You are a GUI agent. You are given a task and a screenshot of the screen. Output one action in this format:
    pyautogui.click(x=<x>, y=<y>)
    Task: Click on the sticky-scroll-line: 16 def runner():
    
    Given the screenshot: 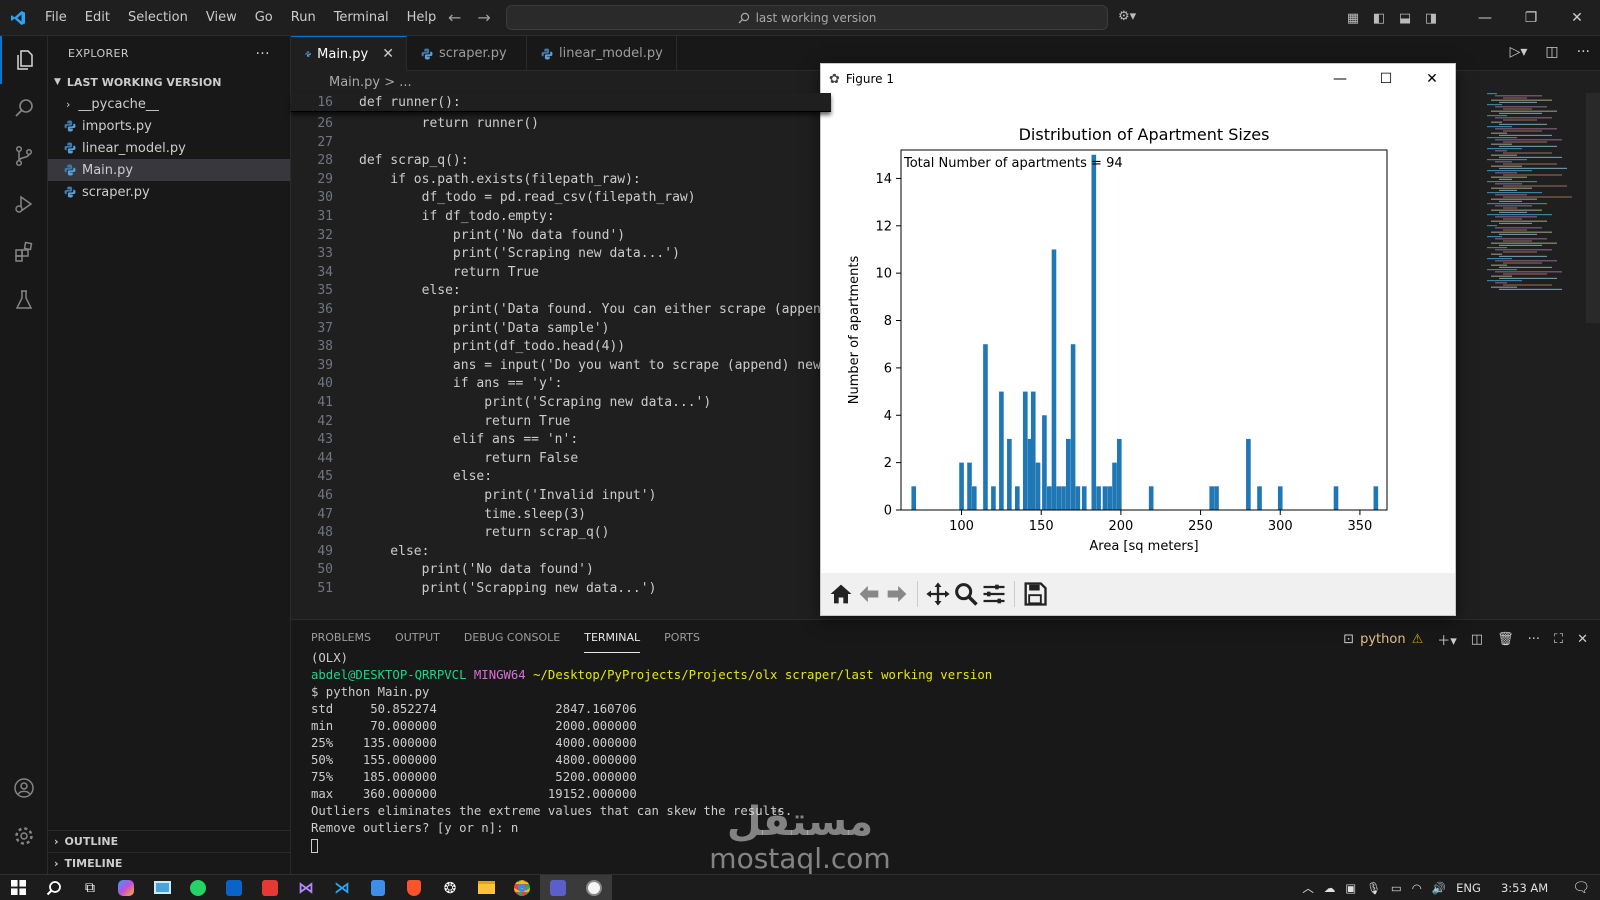 What is the action you would take?
    pyautogui.click(x=561, y=102)
    